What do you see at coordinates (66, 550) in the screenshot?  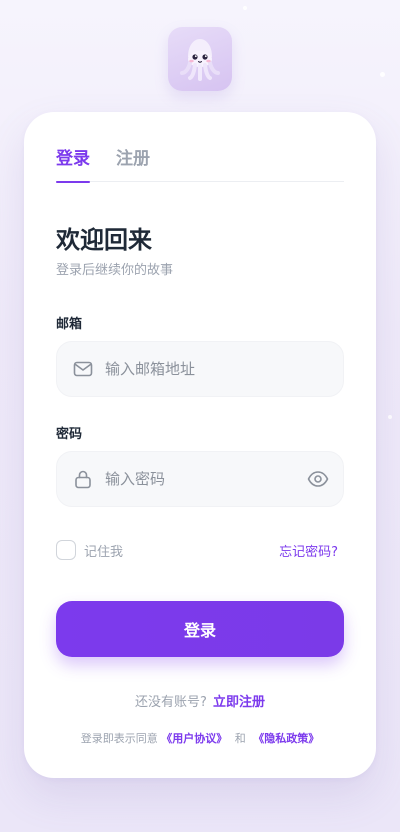 I see `remember-me-checkbox` at bounding box center [66, 550].